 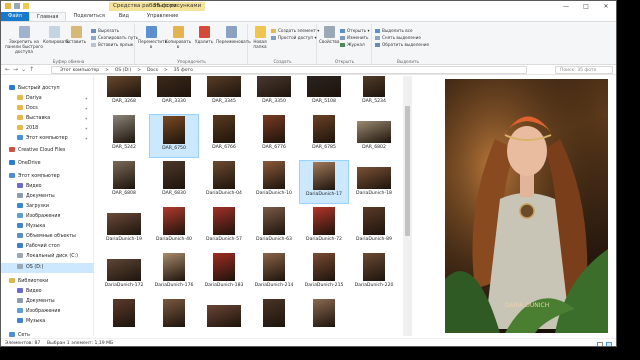 I want to click on cut-button: Вырезать, so click(x=105, y=31).